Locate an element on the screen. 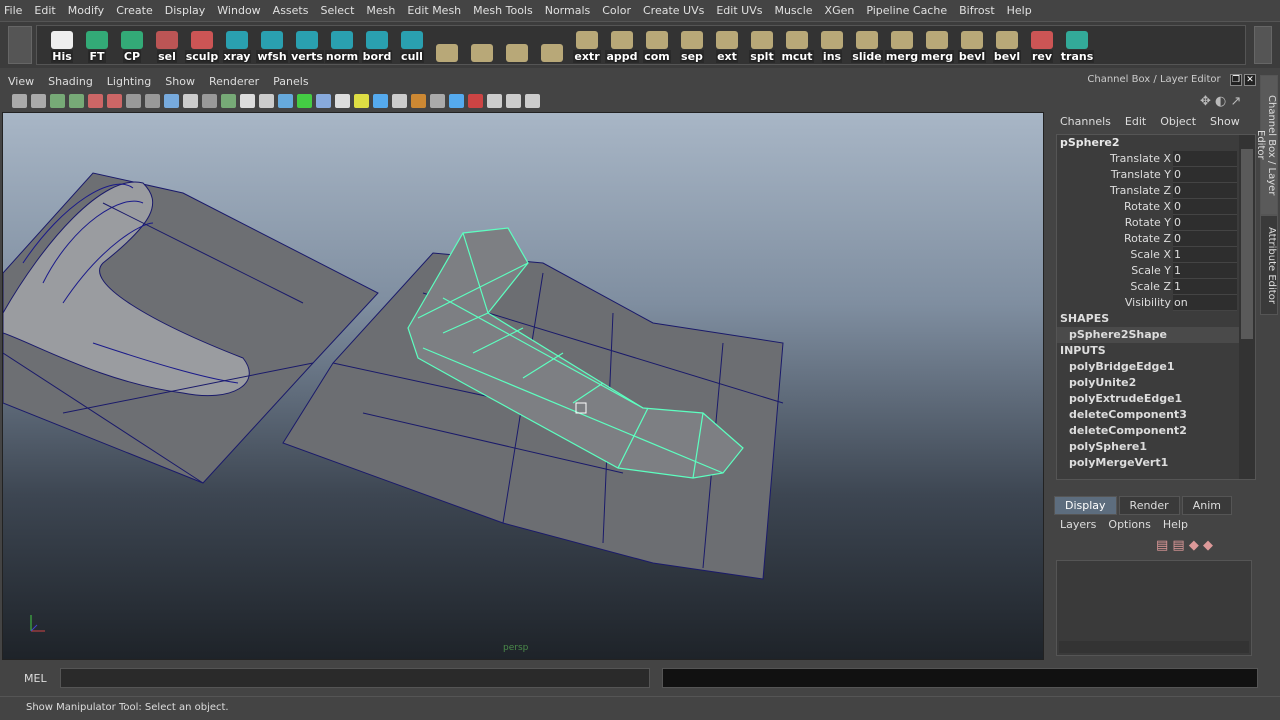  input-node: polyExtrudeEdge1 is located at coordinates (1156, 399).